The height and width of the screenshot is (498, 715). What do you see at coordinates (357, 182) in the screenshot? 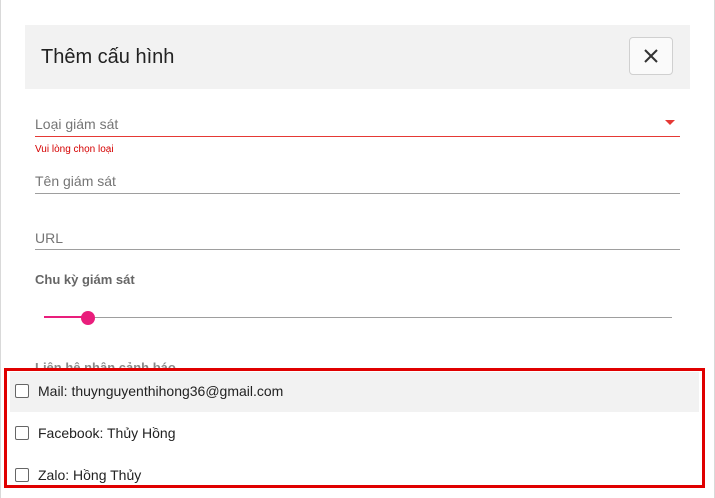
I see `monitor-name-field: Tên giám sát` at bounding box center [357, 182].